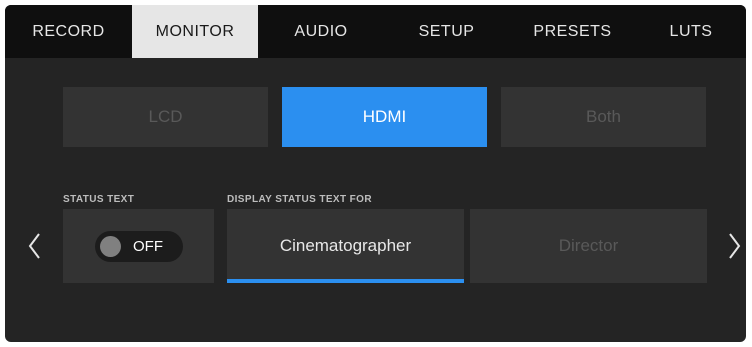 Image resolution: width=752 pixels, height=347 pixels. What do you see at coordinates (165, 117) in the screenshot?
I see `output-lcd-button: LCD` at bounding box center [165, 117].